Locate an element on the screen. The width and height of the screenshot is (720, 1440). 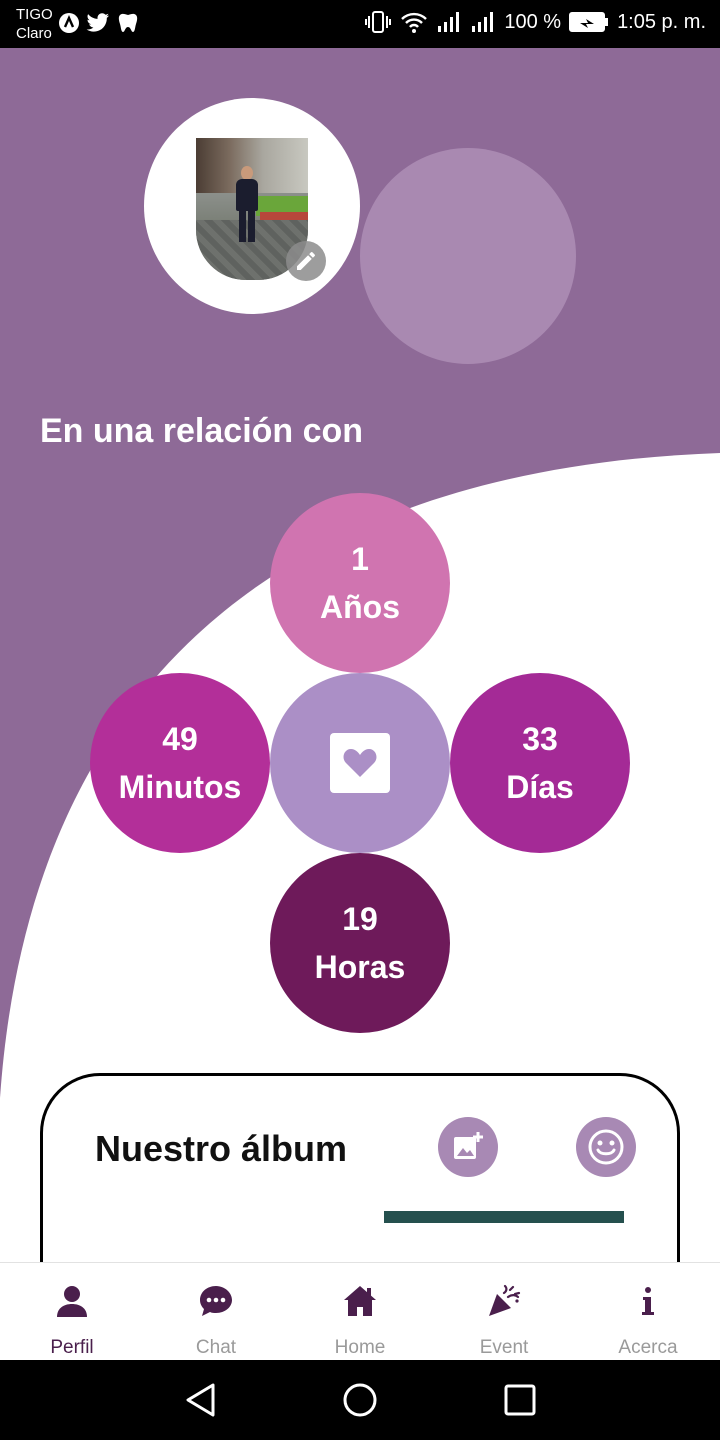
edit-photo-button is located at coordinates (306, 261).